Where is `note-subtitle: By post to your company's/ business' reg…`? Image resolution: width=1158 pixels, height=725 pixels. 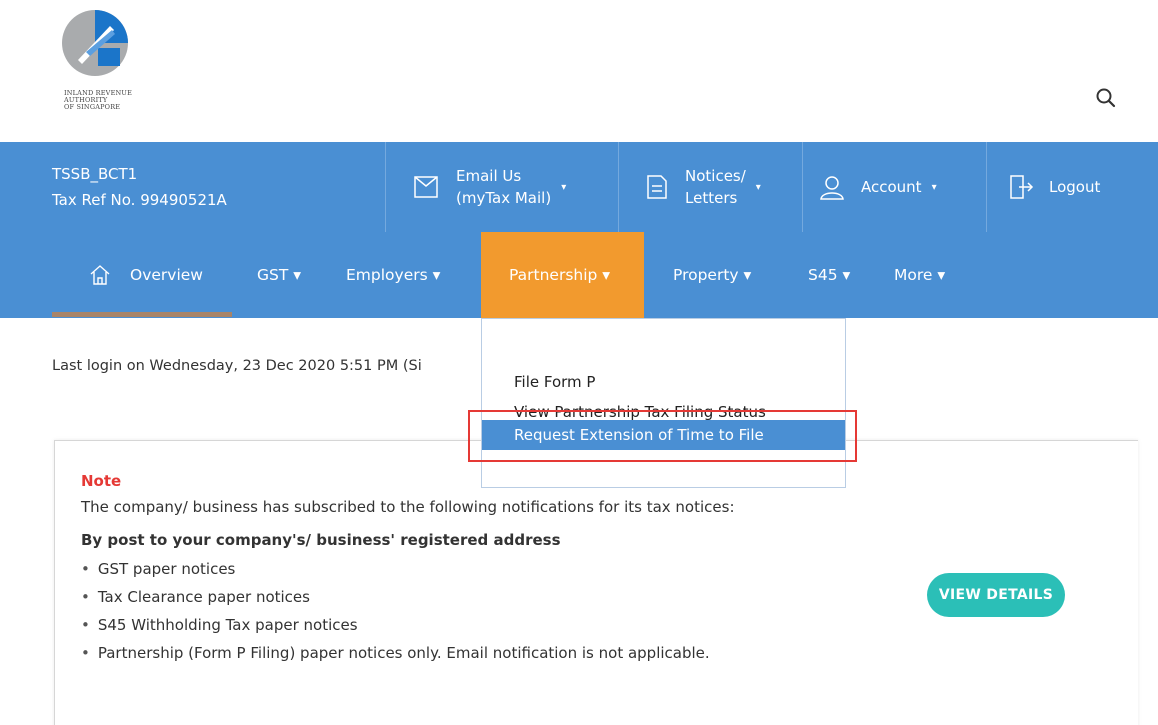
note-subtitle: By post to your company's/ business' reg… is located at coordinates (321, 540).